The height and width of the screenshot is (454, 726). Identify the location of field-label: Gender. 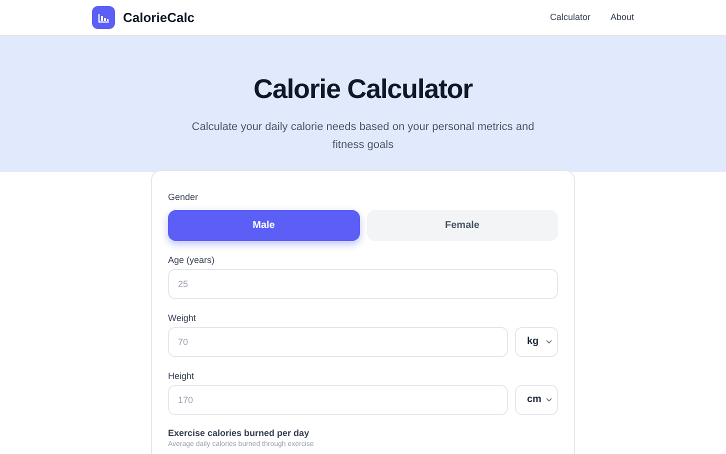
(184, 197).